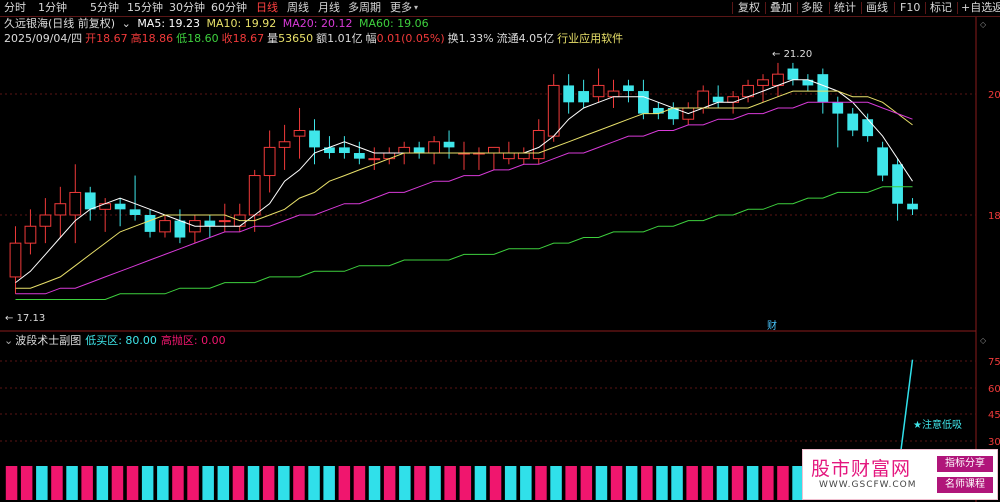 The height and width of the screenshot is (502, 1000). Describe the element at coordinates (772, 325) in the screenshot. I see `finance-marker: 财` at that location.